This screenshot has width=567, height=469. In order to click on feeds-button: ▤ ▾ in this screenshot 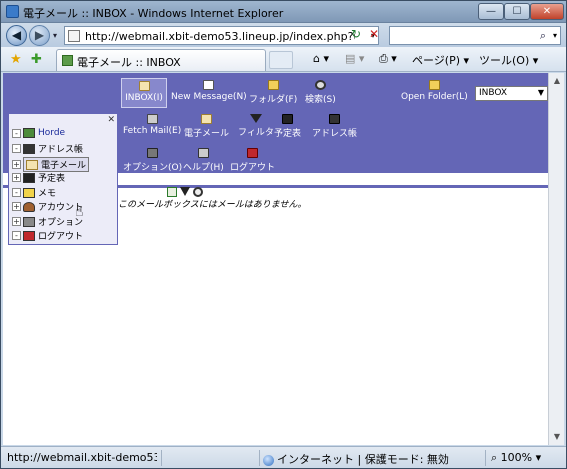, I will do `click(354, 58)`.